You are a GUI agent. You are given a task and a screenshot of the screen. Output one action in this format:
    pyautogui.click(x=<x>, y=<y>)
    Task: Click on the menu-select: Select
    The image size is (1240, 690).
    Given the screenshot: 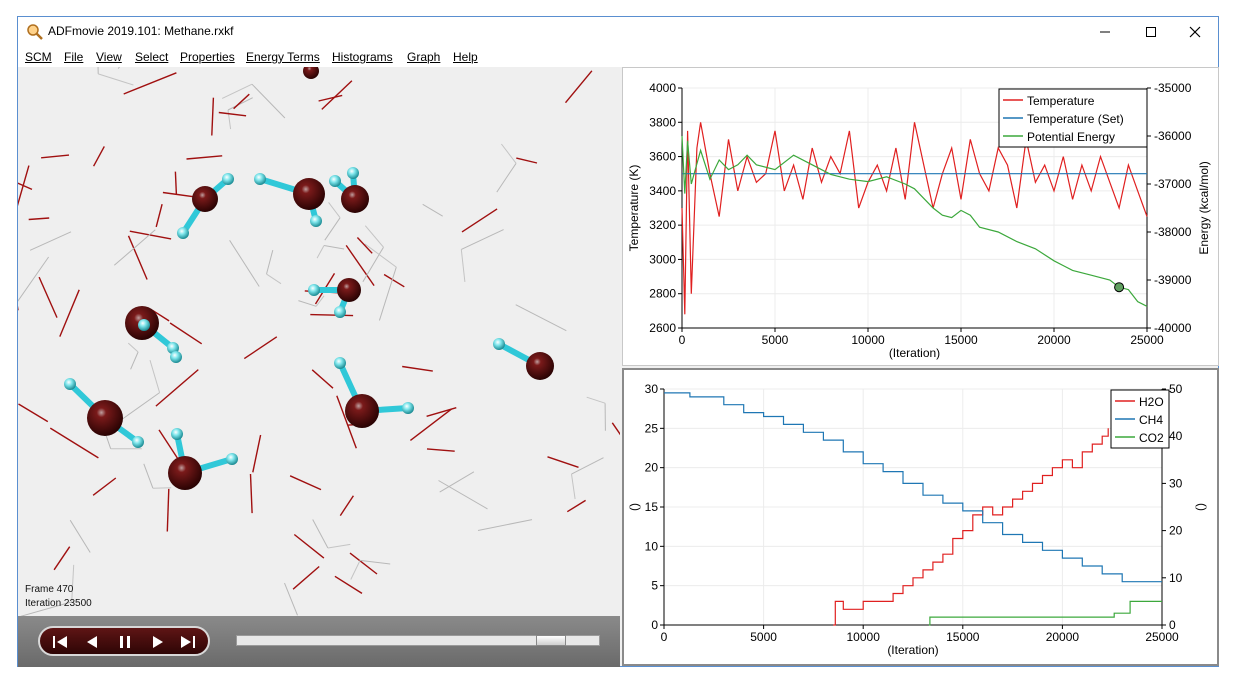 What is the action you would take?
    pyautogui.click(x=151, y=57)
    